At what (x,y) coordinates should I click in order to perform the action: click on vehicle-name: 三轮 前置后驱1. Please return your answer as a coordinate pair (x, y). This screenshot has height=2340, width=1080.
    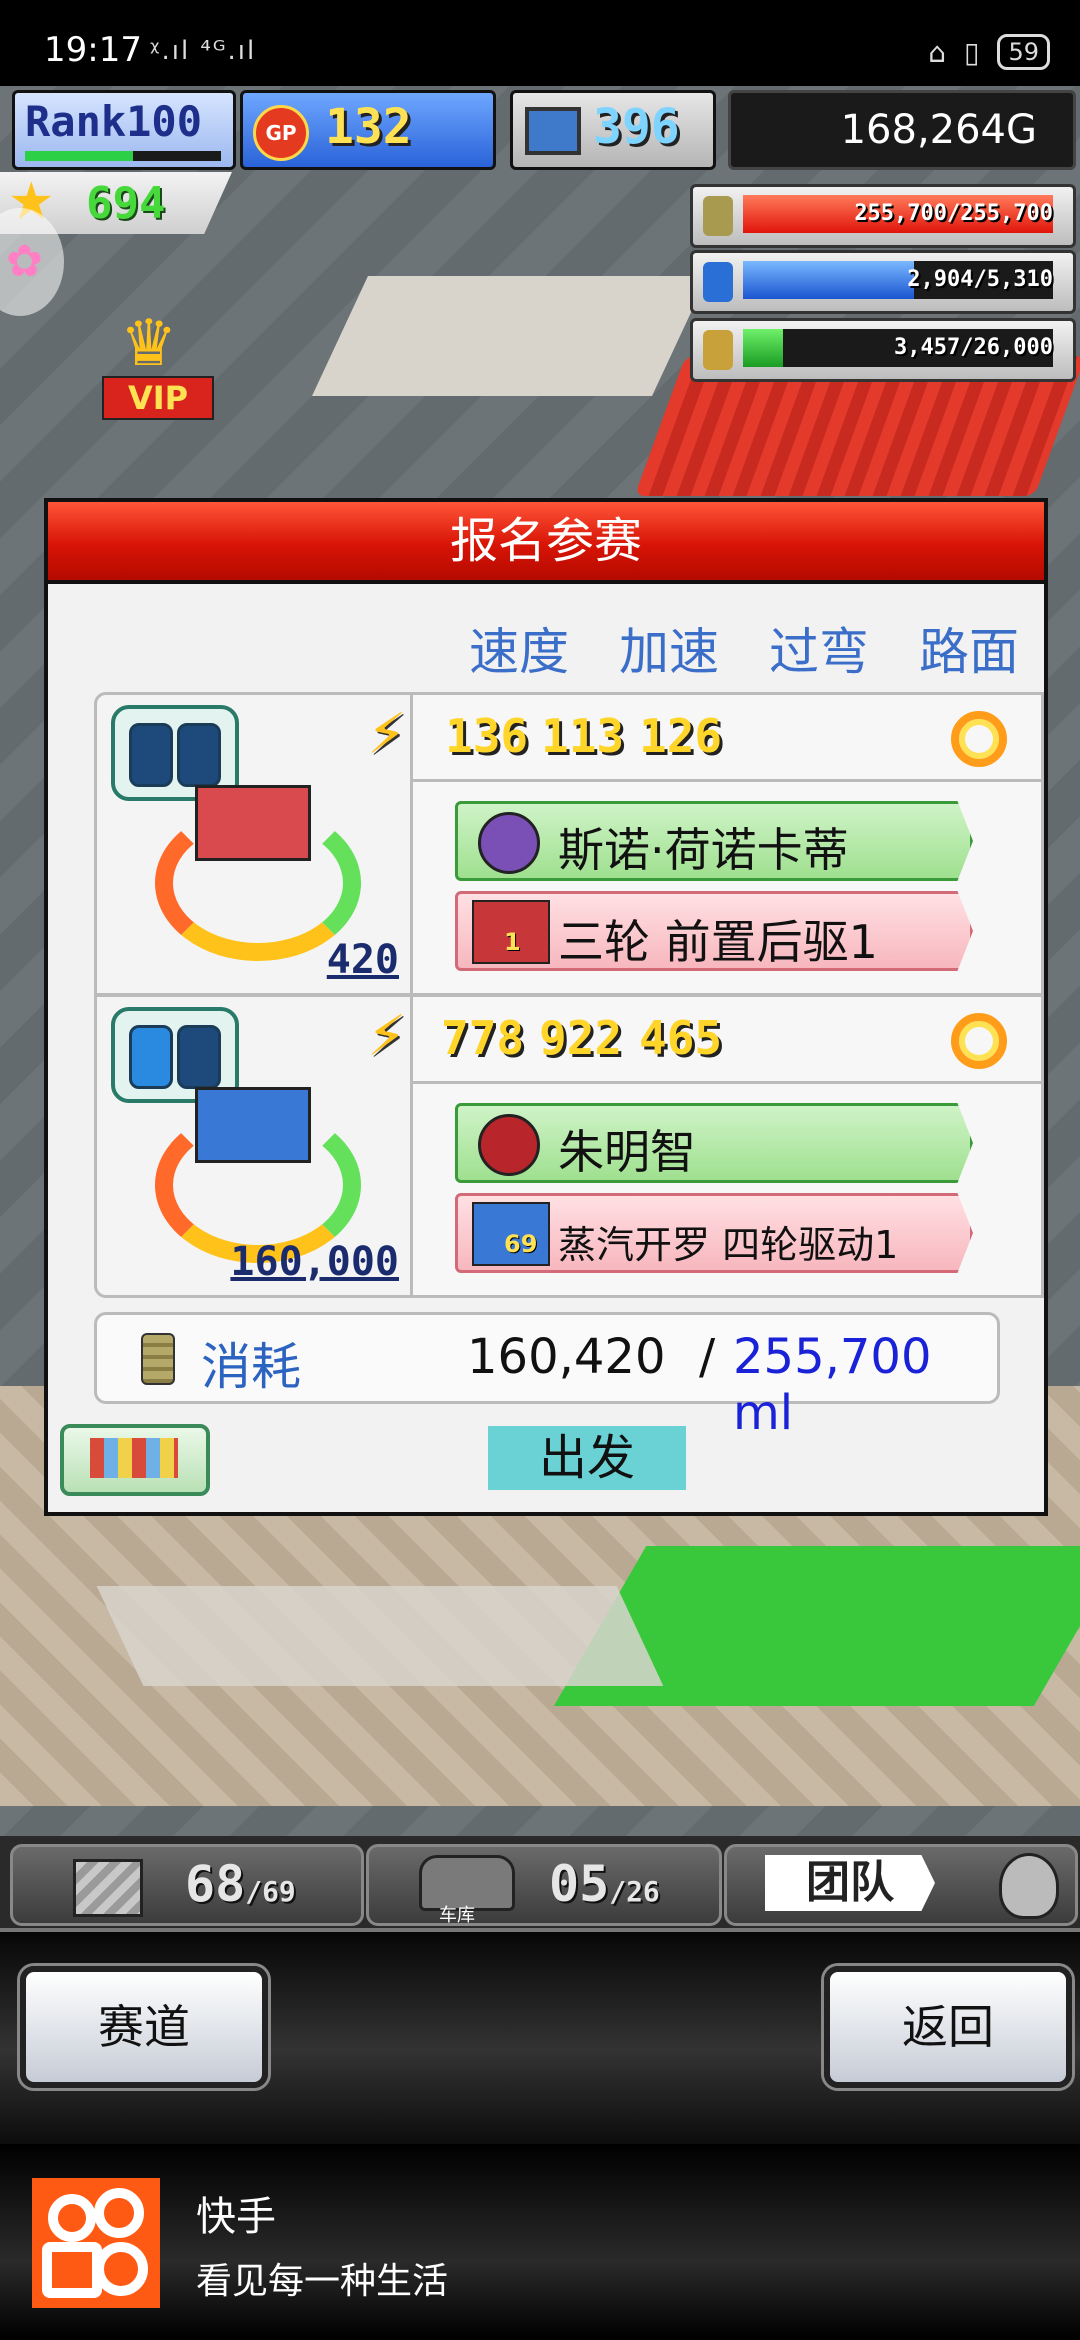
    Looking at the image, I should click on (718, 942).